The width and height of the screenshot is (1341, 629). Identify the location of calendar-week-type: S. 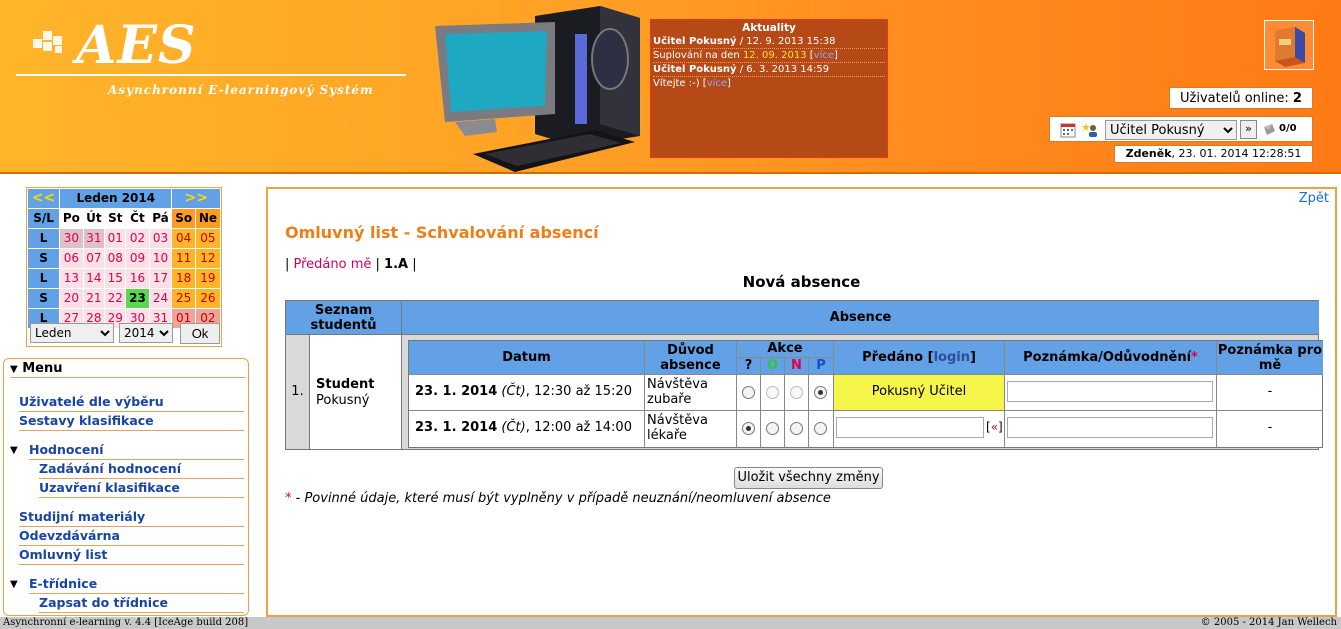
(44, 258).